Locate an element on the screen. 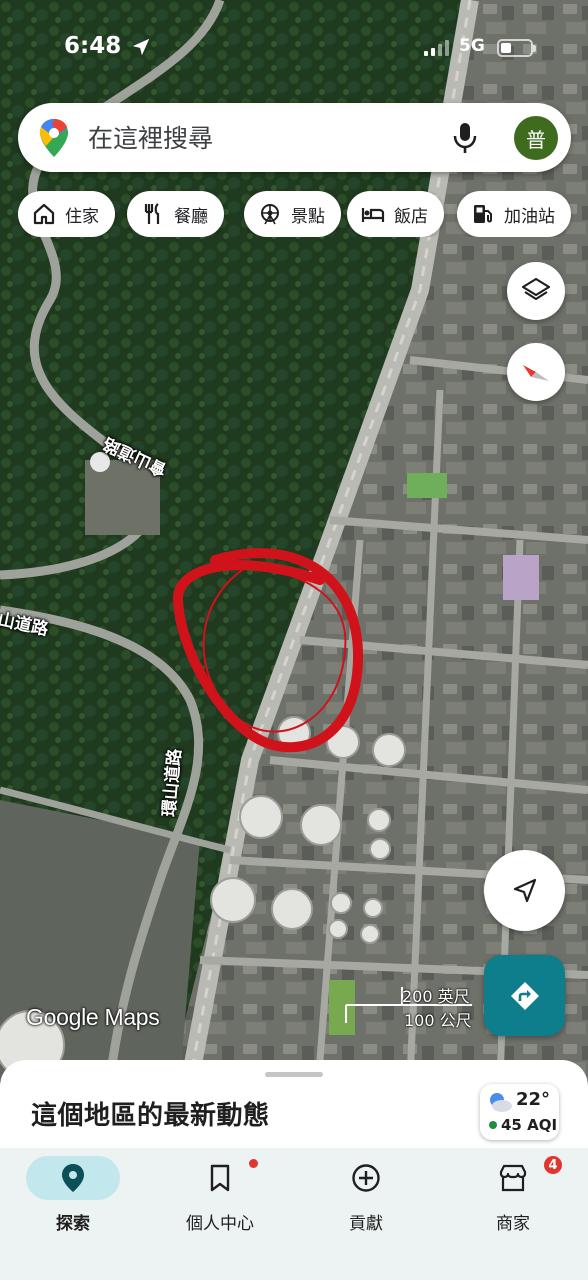  chip-restaurants: 餐廳 is located at coordinates (175, 214).